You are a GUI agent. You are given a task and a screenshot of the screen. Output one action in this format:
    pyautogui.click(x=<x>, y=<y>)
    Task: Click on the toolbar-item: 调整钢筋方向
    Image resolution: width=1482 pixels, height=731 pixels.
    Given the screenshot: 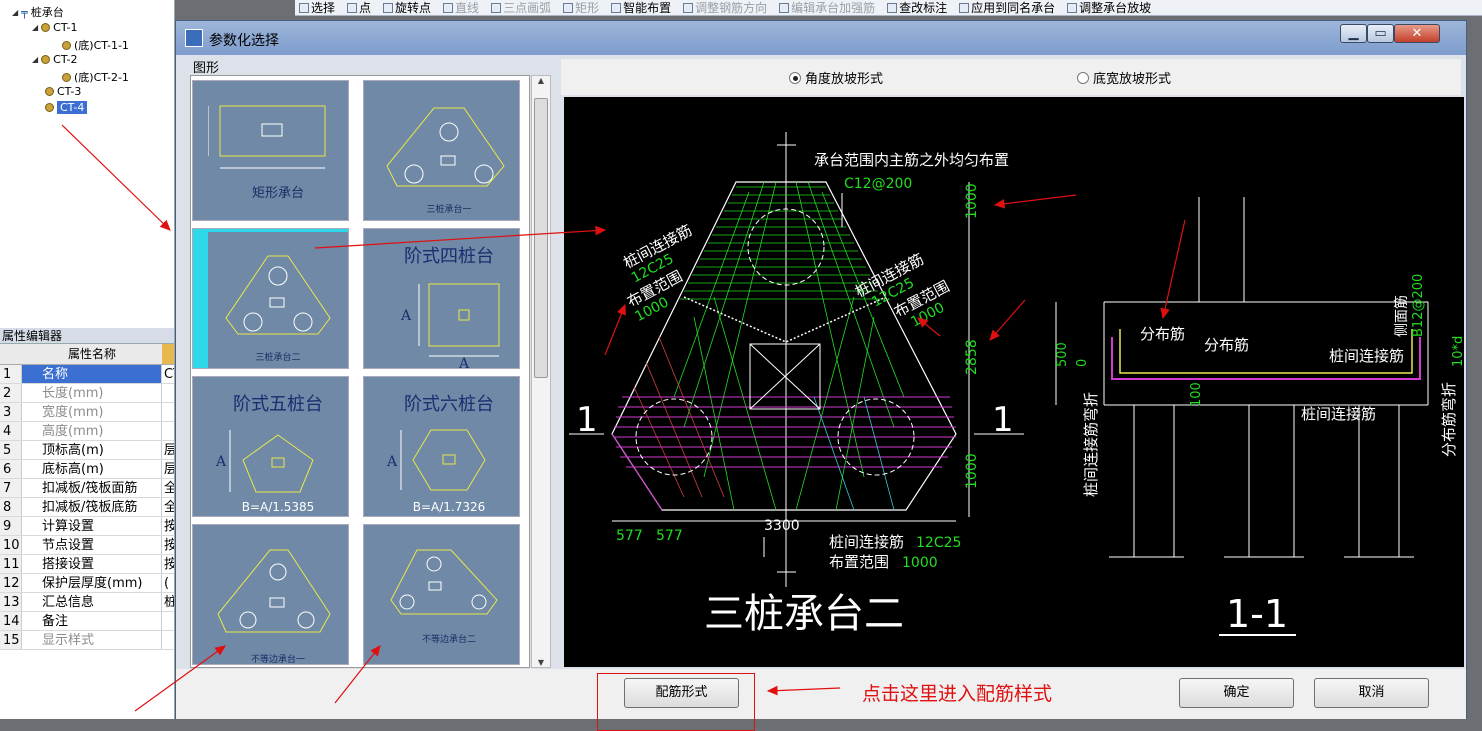 What is the action you would take?
    pyautogui.click(x=725, y=7)
    